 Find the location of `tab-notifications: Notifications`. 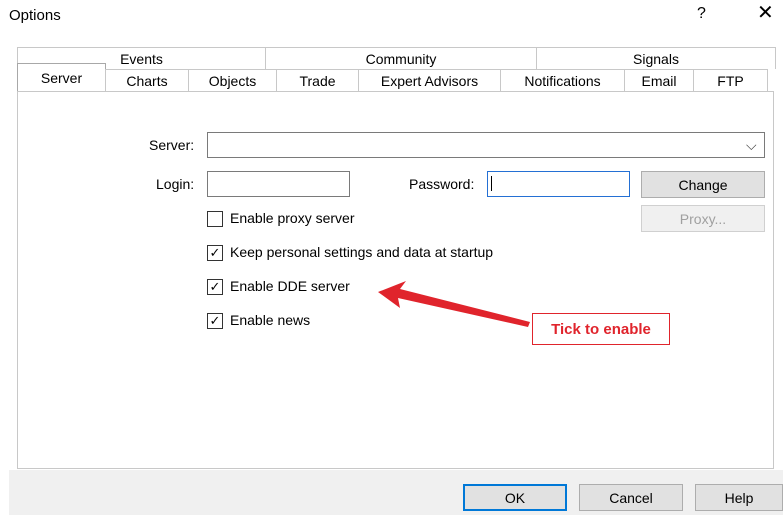

tab-notifications: Notifications is located at coordinates (562, 80).